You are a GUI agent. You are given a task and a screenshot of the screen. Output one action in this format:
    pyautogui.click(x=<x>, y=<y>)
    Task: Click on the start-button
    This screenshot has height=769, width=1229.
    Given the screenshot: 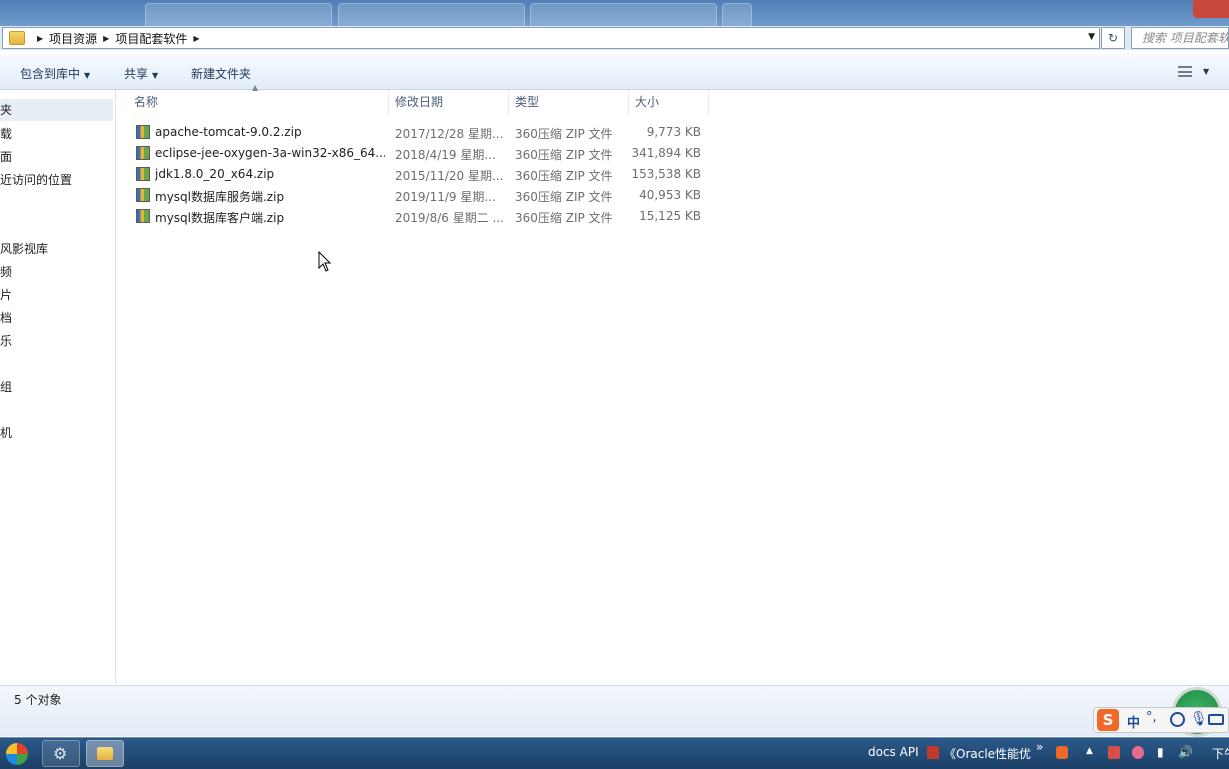 What is the action you would take?
    pyautogui.click(x=18, y=753)
    